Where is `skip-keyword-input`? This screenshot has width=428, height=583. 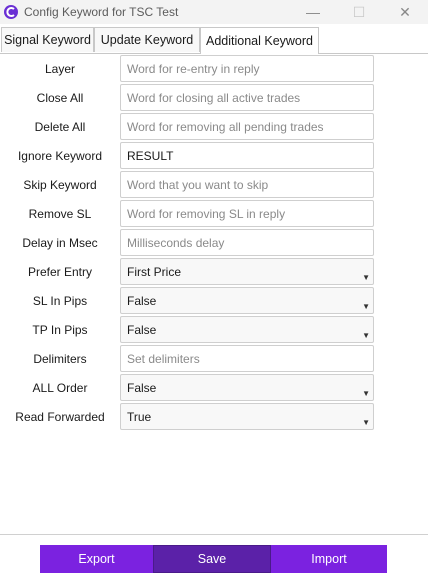
skip-keyword-input is located at coordinates (247, 184).